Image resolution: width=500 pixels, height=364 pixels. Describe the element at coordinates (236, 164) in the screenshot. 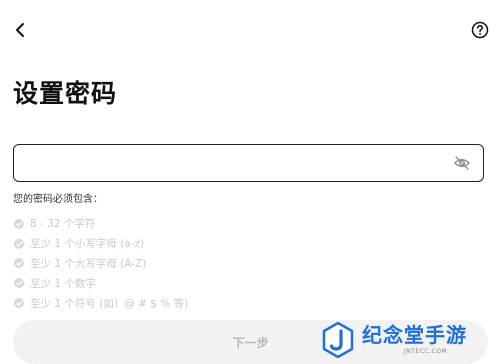

I see `password-input` at that location.